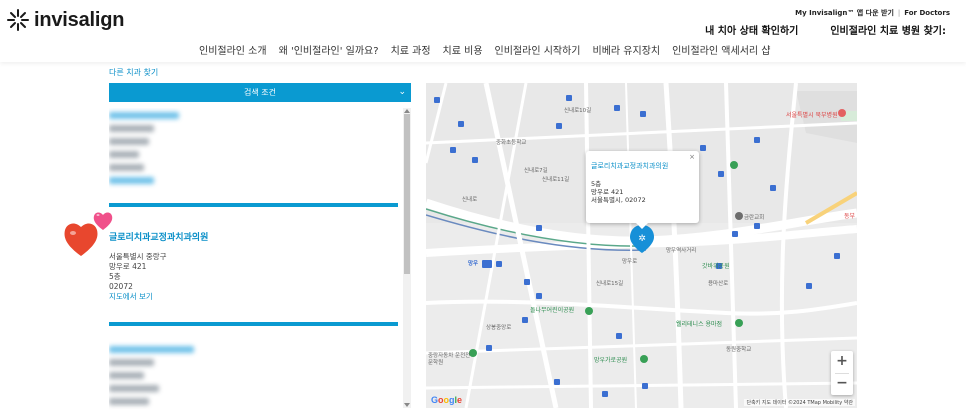 This screenshot has width=966, height=413. Describe the element at coordinates (79, 19) in the screenshot. I see `logo-wordmark: invisalign` at that location.